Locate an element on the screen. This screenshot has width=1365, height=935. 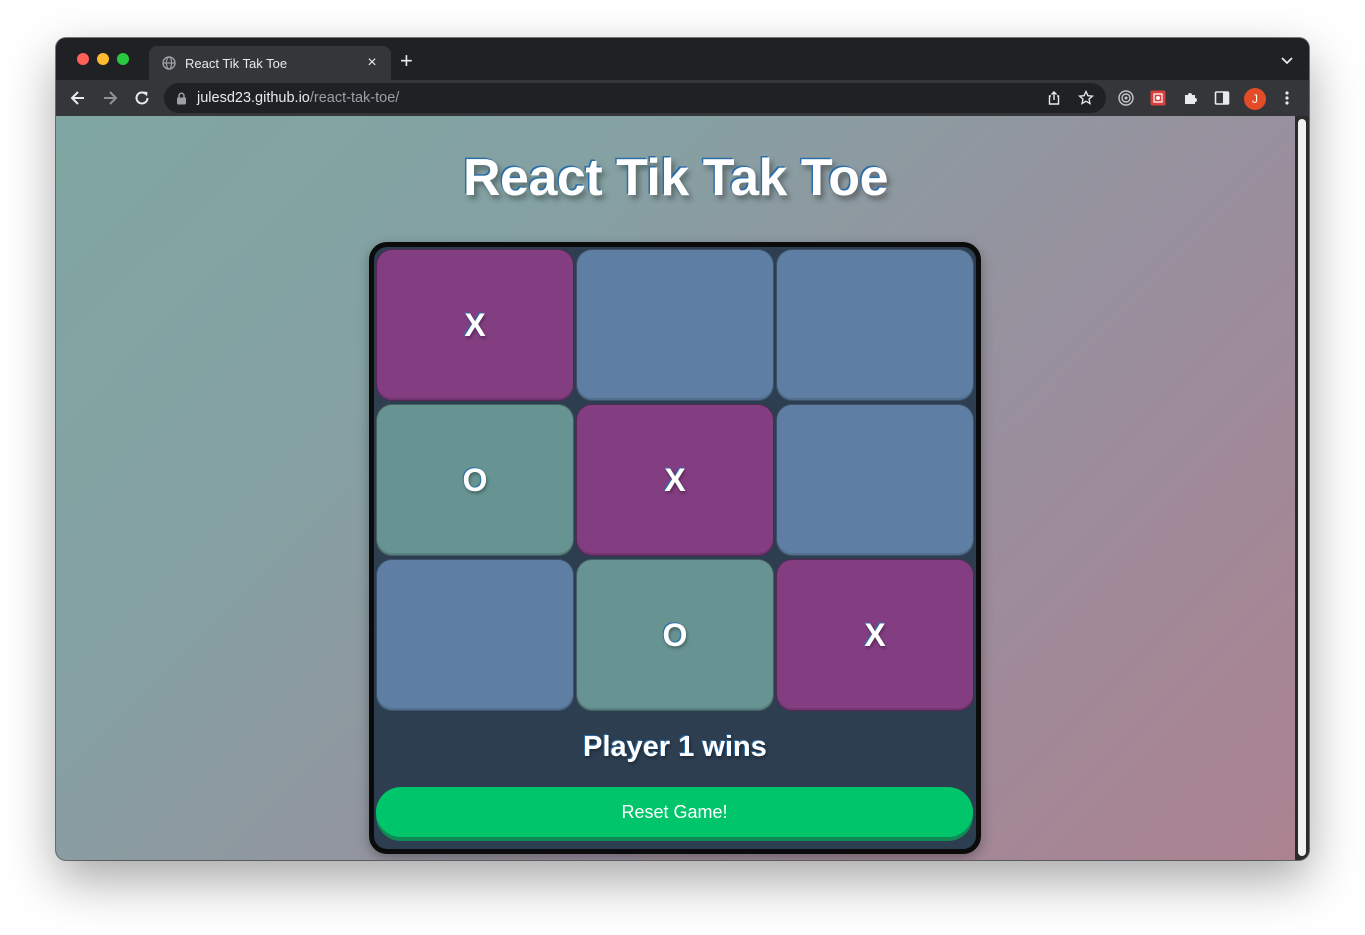
extension-target-icon is located at coordinates (1126, 98).